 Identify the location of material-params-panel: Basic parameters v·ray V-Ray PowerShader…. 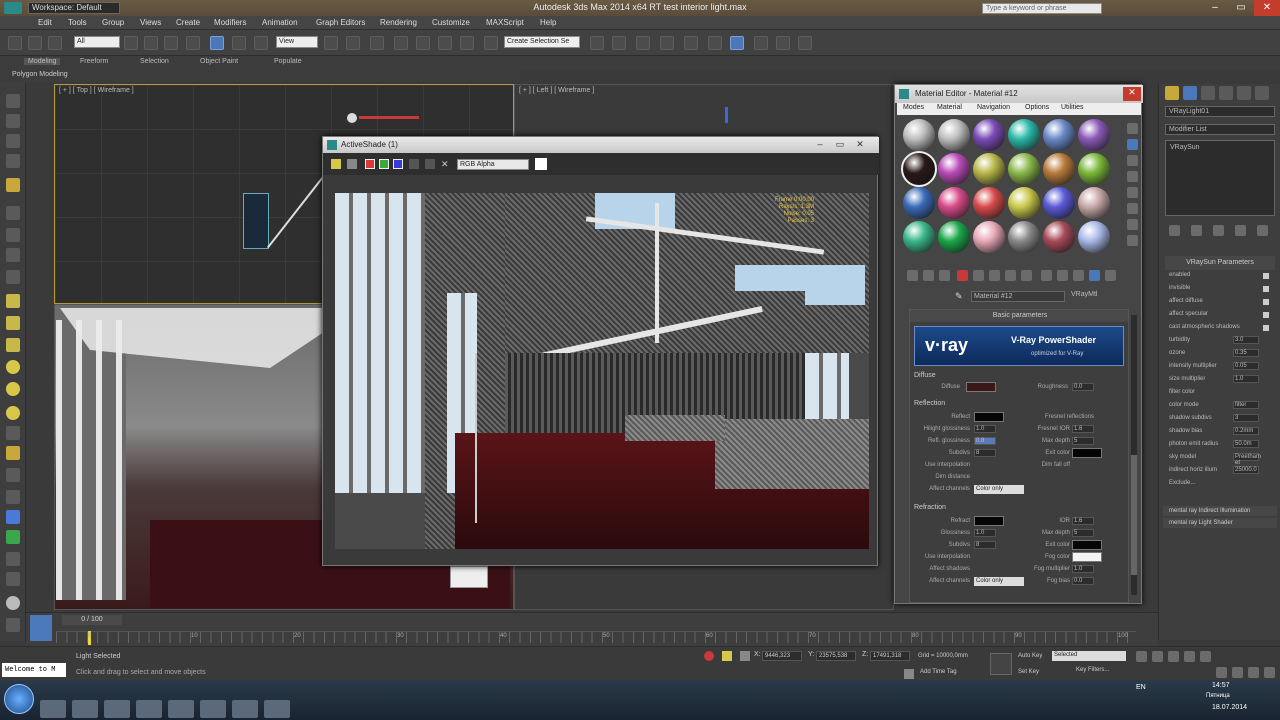
(1019, 456).